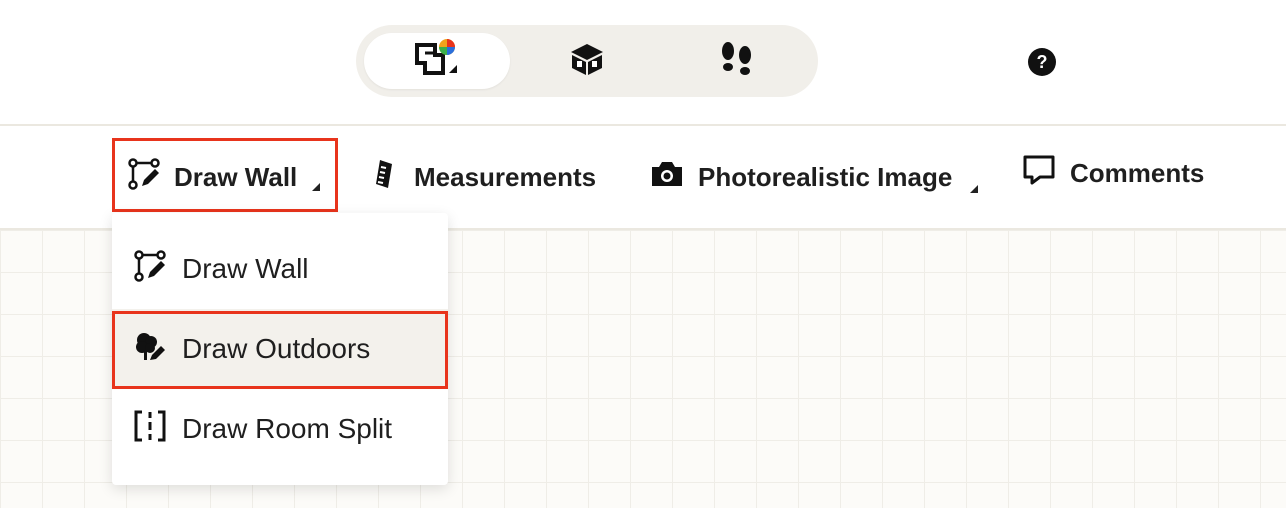  I want to click on menu-item-label: Draw Outdoors, so click(276, 348).